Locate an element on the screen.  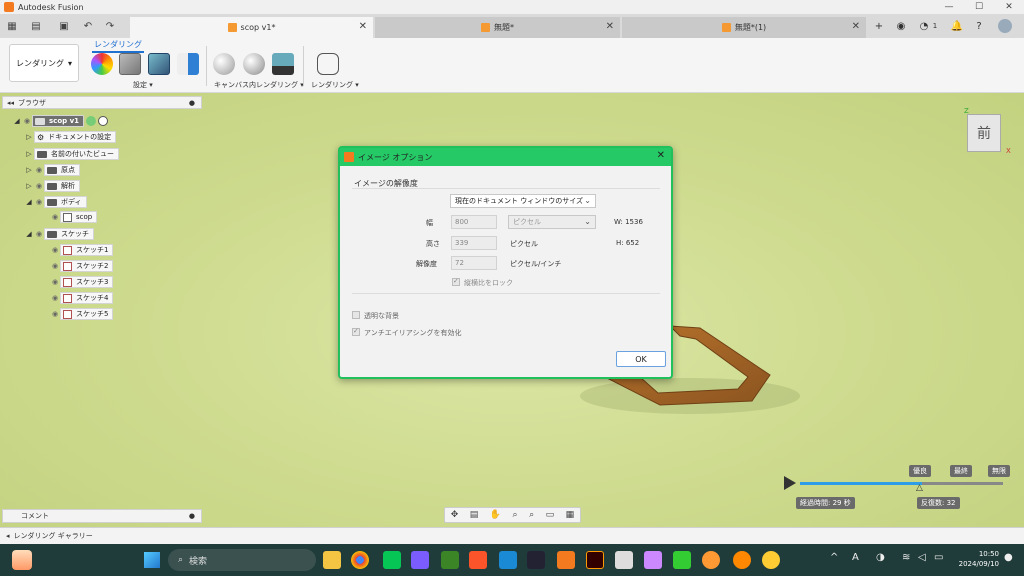
size-preset-select: 現在のドキュメント ウィンドウのサイズ ⌄ is located at coordinates (523, 201).